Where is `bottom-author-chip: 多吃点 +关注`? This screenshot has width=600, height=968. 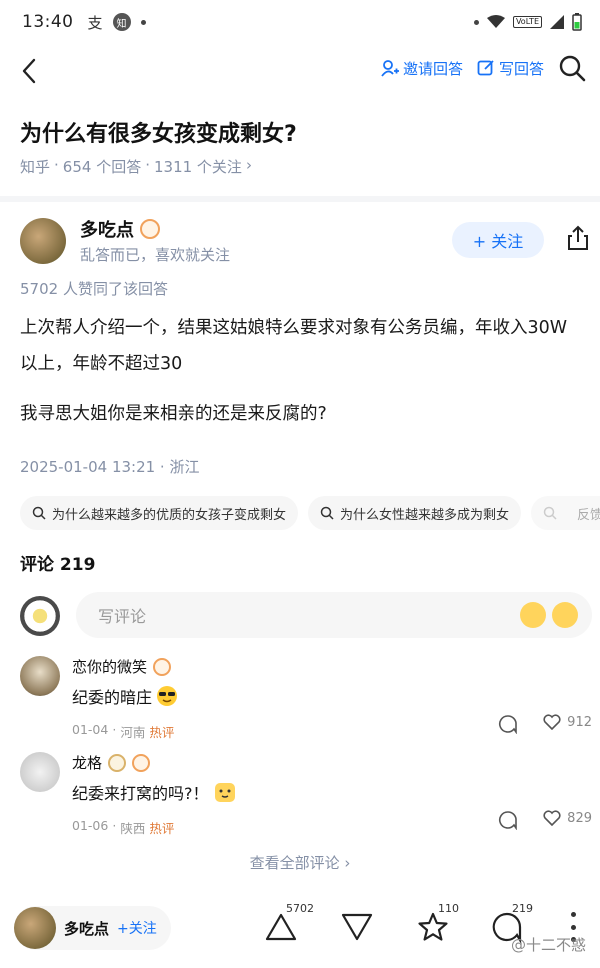
bottom-author-chip: 多吃点 +关注 is located at coordinates (92, 928).